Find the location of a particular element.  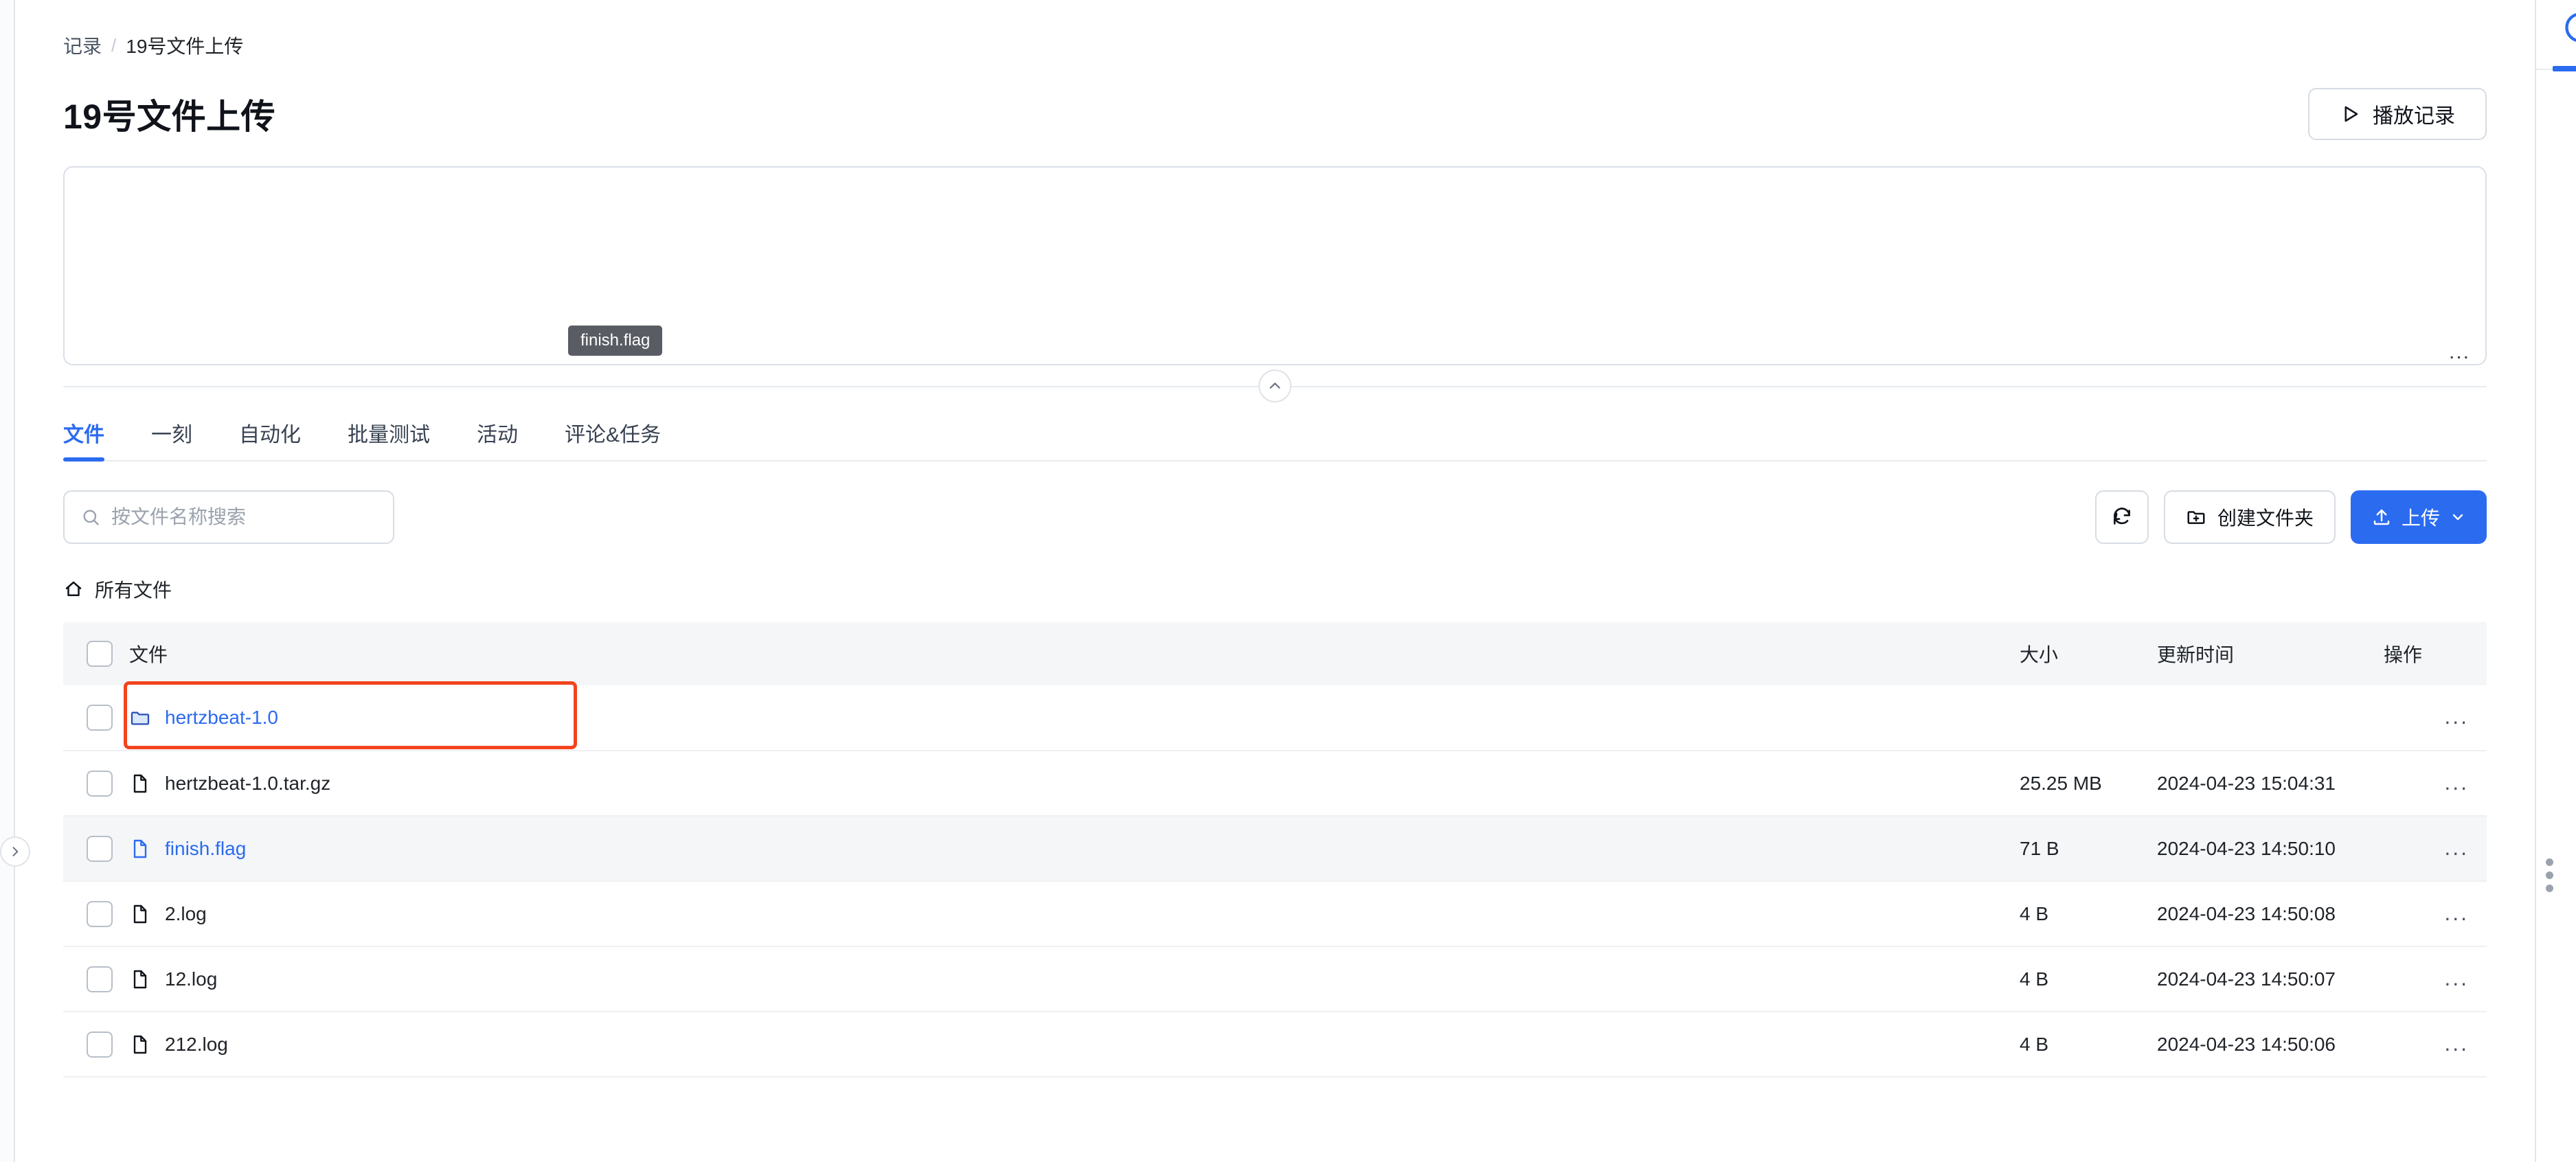

row-name-cell: 212.log is located at coordinates (1074, 1045).